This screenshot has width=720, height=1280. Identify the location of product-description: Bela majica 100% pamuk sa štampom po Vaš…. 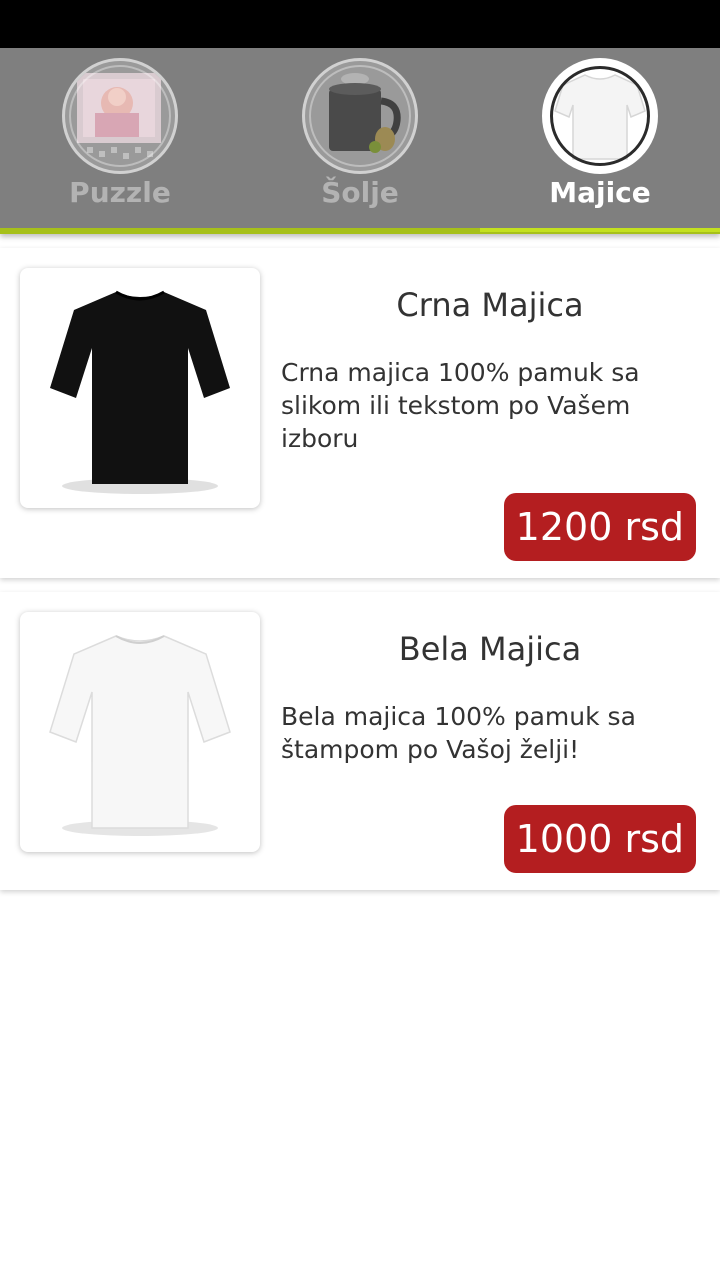
(458, 733).